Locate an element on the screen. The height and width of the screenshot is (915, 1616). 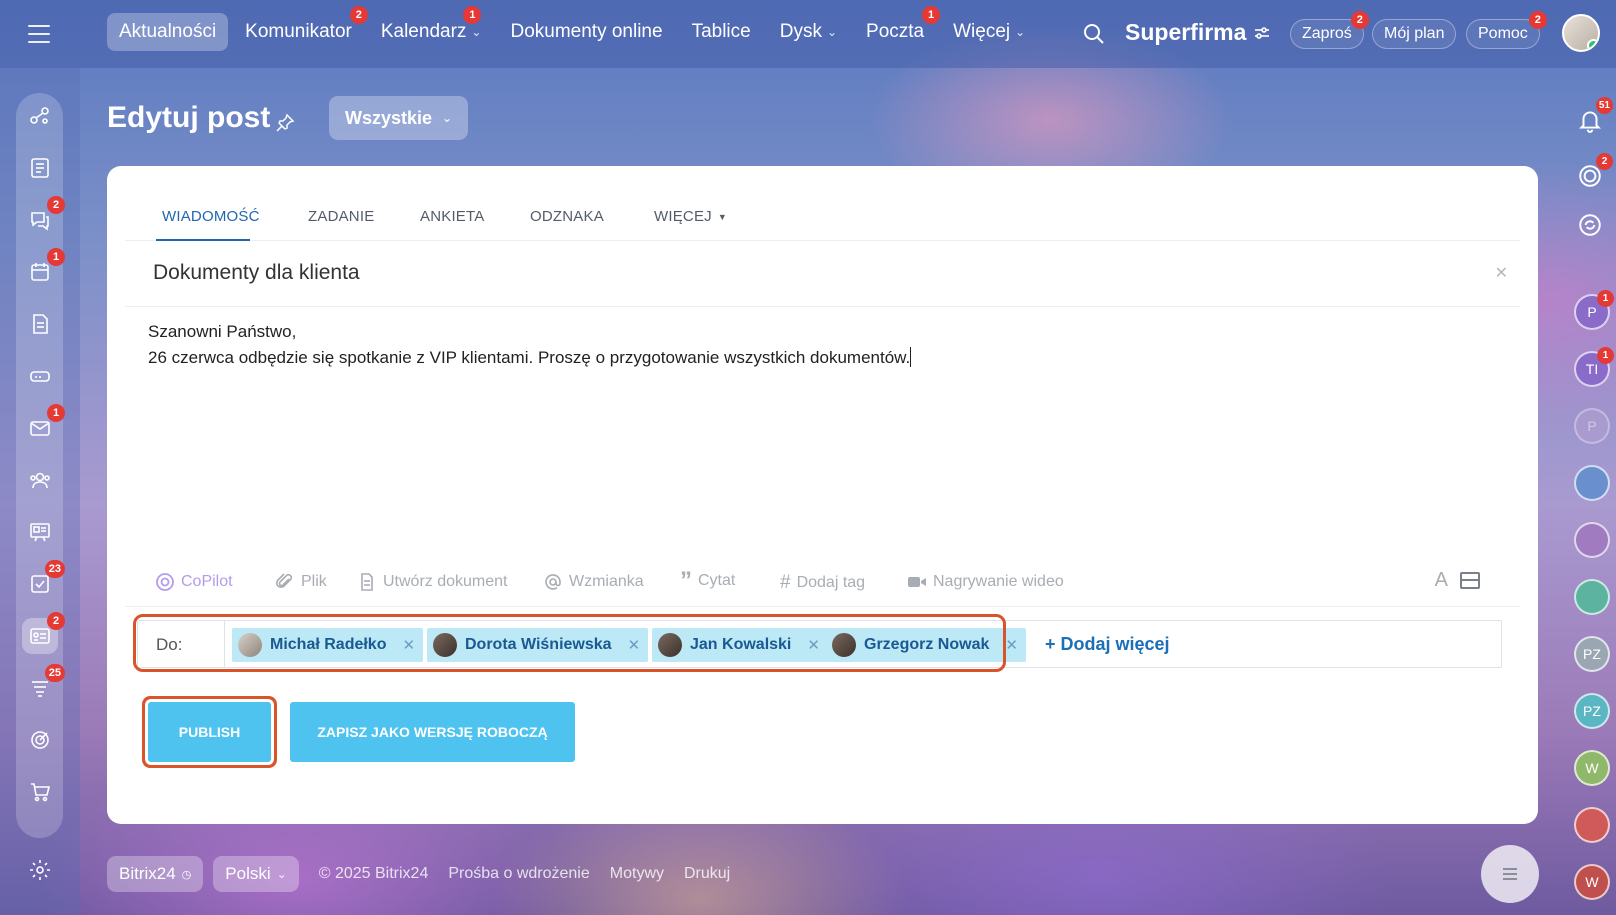
themes-link: Motywy is located at coordinates (637, 874).